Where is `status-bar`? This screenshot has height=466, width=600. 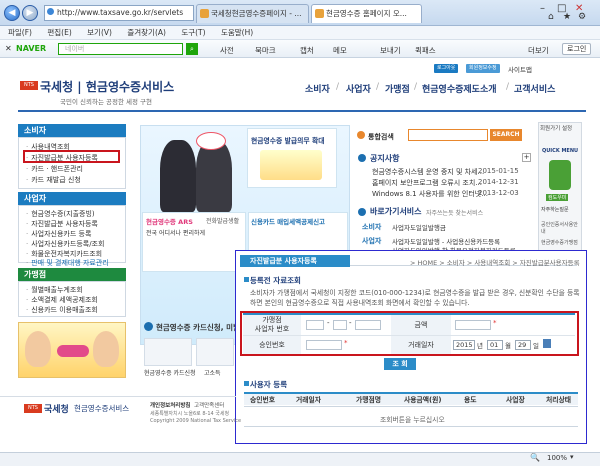
status-bar is located at coordinates (300, 459).